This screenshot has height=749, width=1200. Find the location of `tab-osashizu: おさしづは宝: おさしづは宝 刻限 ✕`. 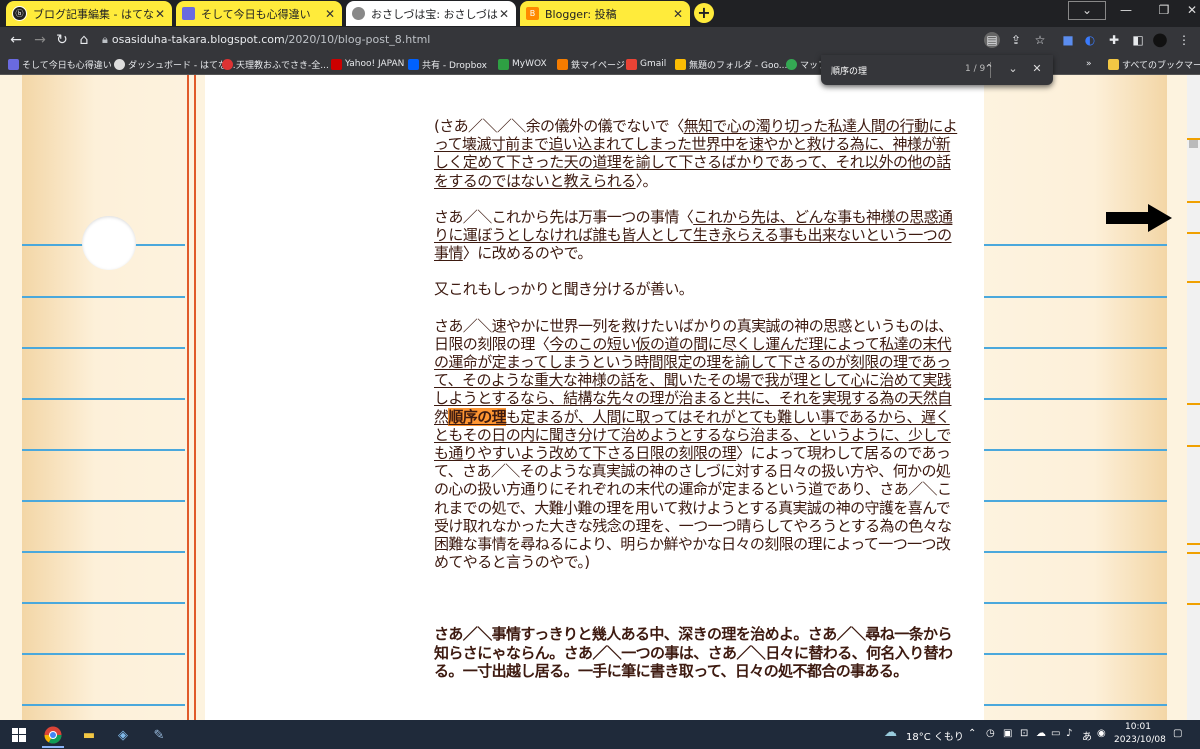

tab-osashizu: おさしづは宝: おさしづは宝 刻限 ✕ is located at coordinates (431, 13).